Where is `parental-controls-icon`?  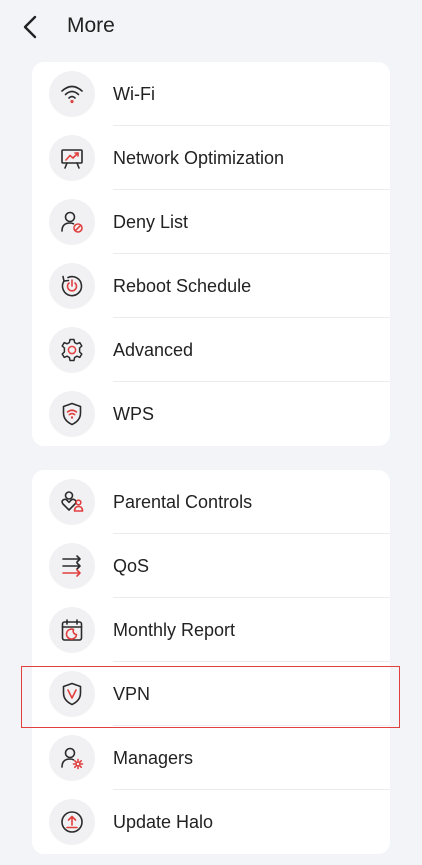 parental-controls-icon is located at coordinates (72, 502).